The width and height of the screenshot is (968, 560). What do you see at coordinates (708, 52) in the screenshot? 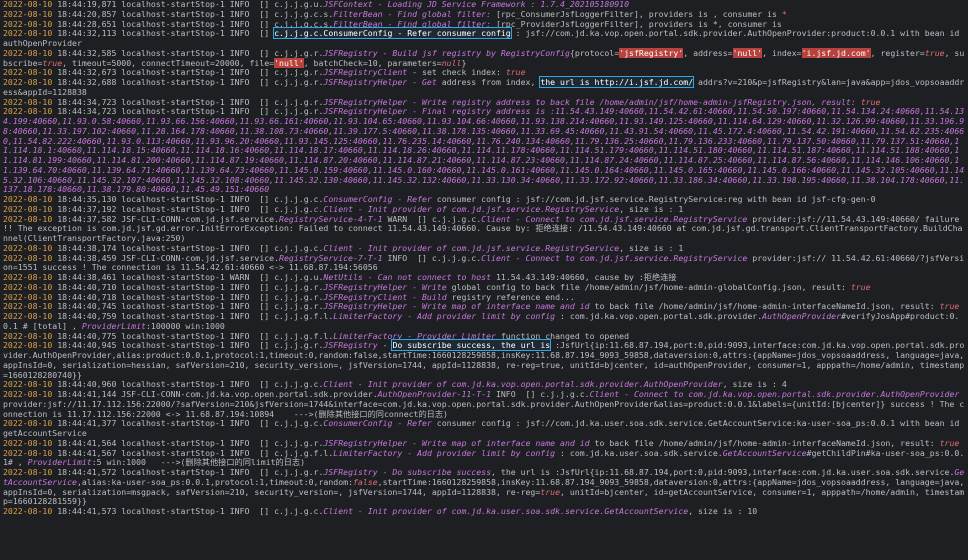
I see `log-text: , address=` at bounding box center [708, 52].